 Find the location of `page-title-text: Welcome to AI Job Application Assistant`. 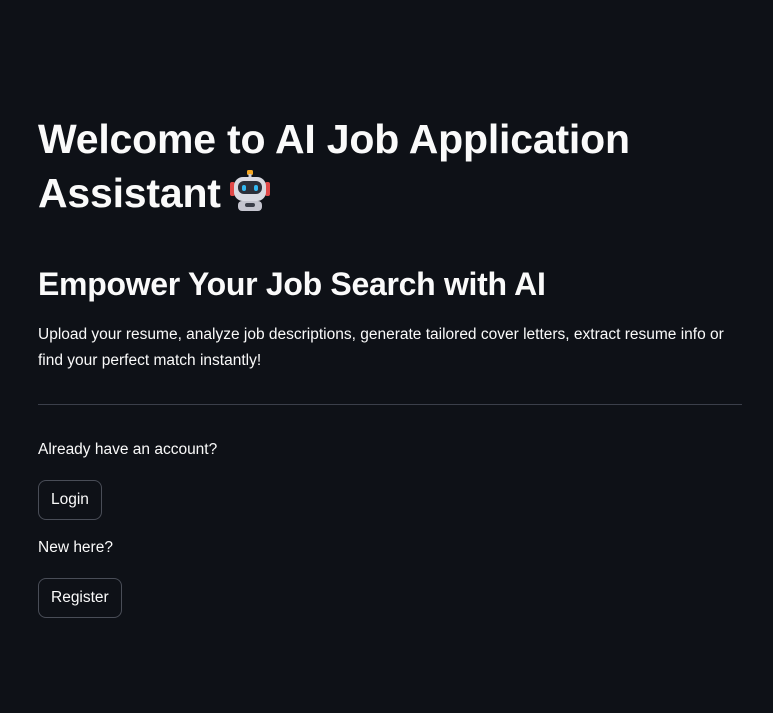

page-title-text: Welcome to AI Job Application Assistant is located at coordinates (334, 166).